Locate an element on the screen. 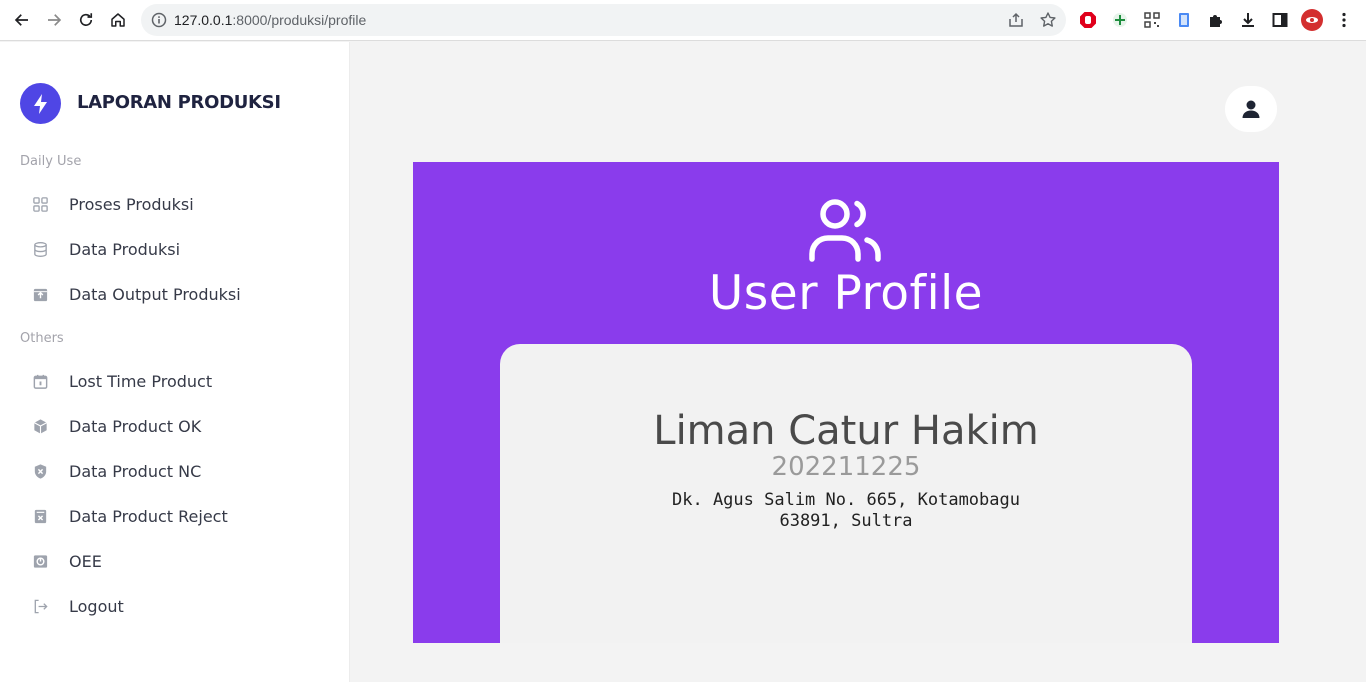  sidebar-item-data-output-produksi: Data Output Produksi is located at coordinates (175, 294).